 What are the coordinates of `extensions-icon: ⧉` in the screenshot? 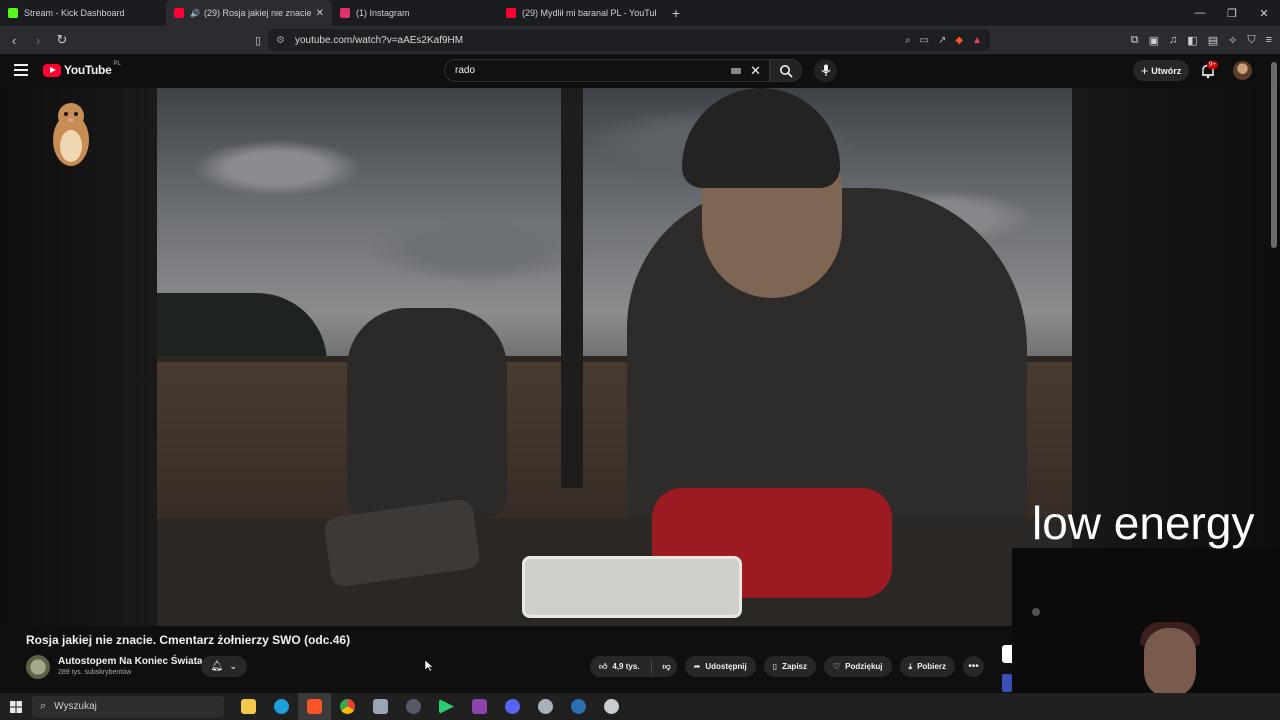 It's located at (1135, 40).